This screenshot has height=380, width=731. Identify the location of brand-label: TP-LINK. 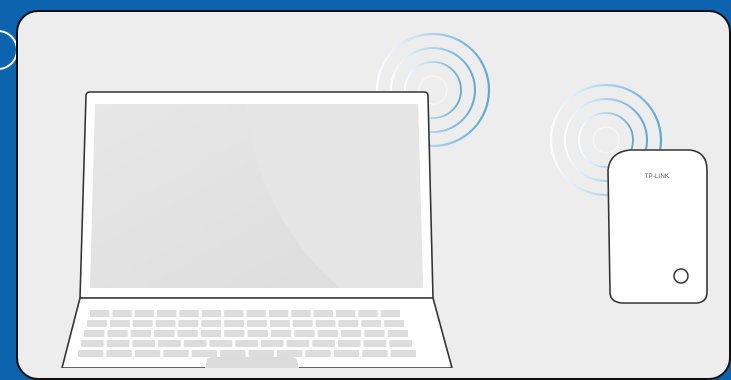
(657, 177).